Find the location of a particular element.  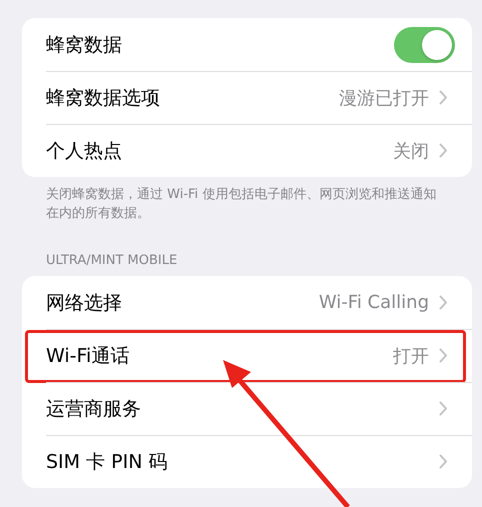

settings-row: Wi-Fi通话 打开 is located at coordinates (247, 355).